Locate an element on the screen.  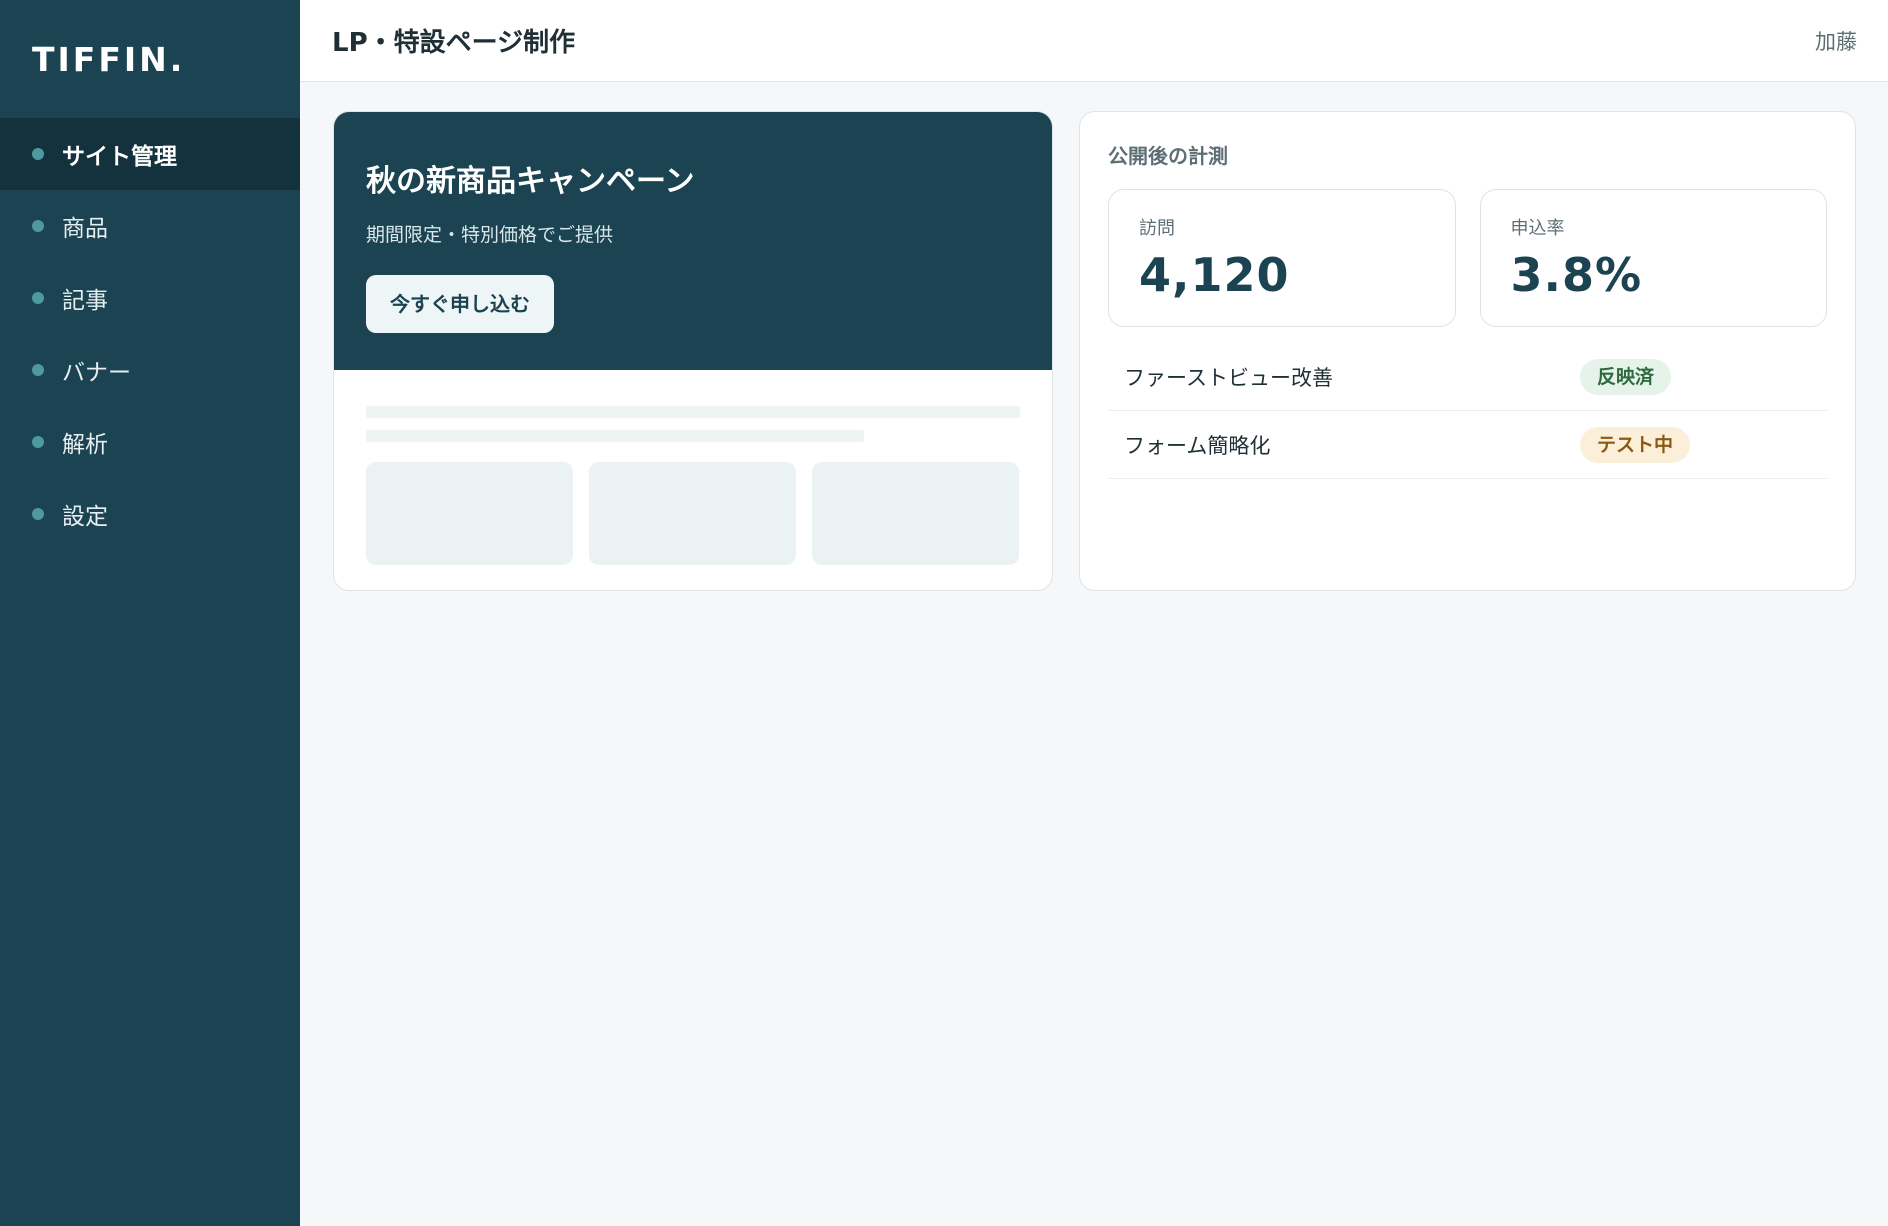
sidebar-nav: サイト管理 商品 記事 バナー 解析 設定 is located at coordinates (150, 334).